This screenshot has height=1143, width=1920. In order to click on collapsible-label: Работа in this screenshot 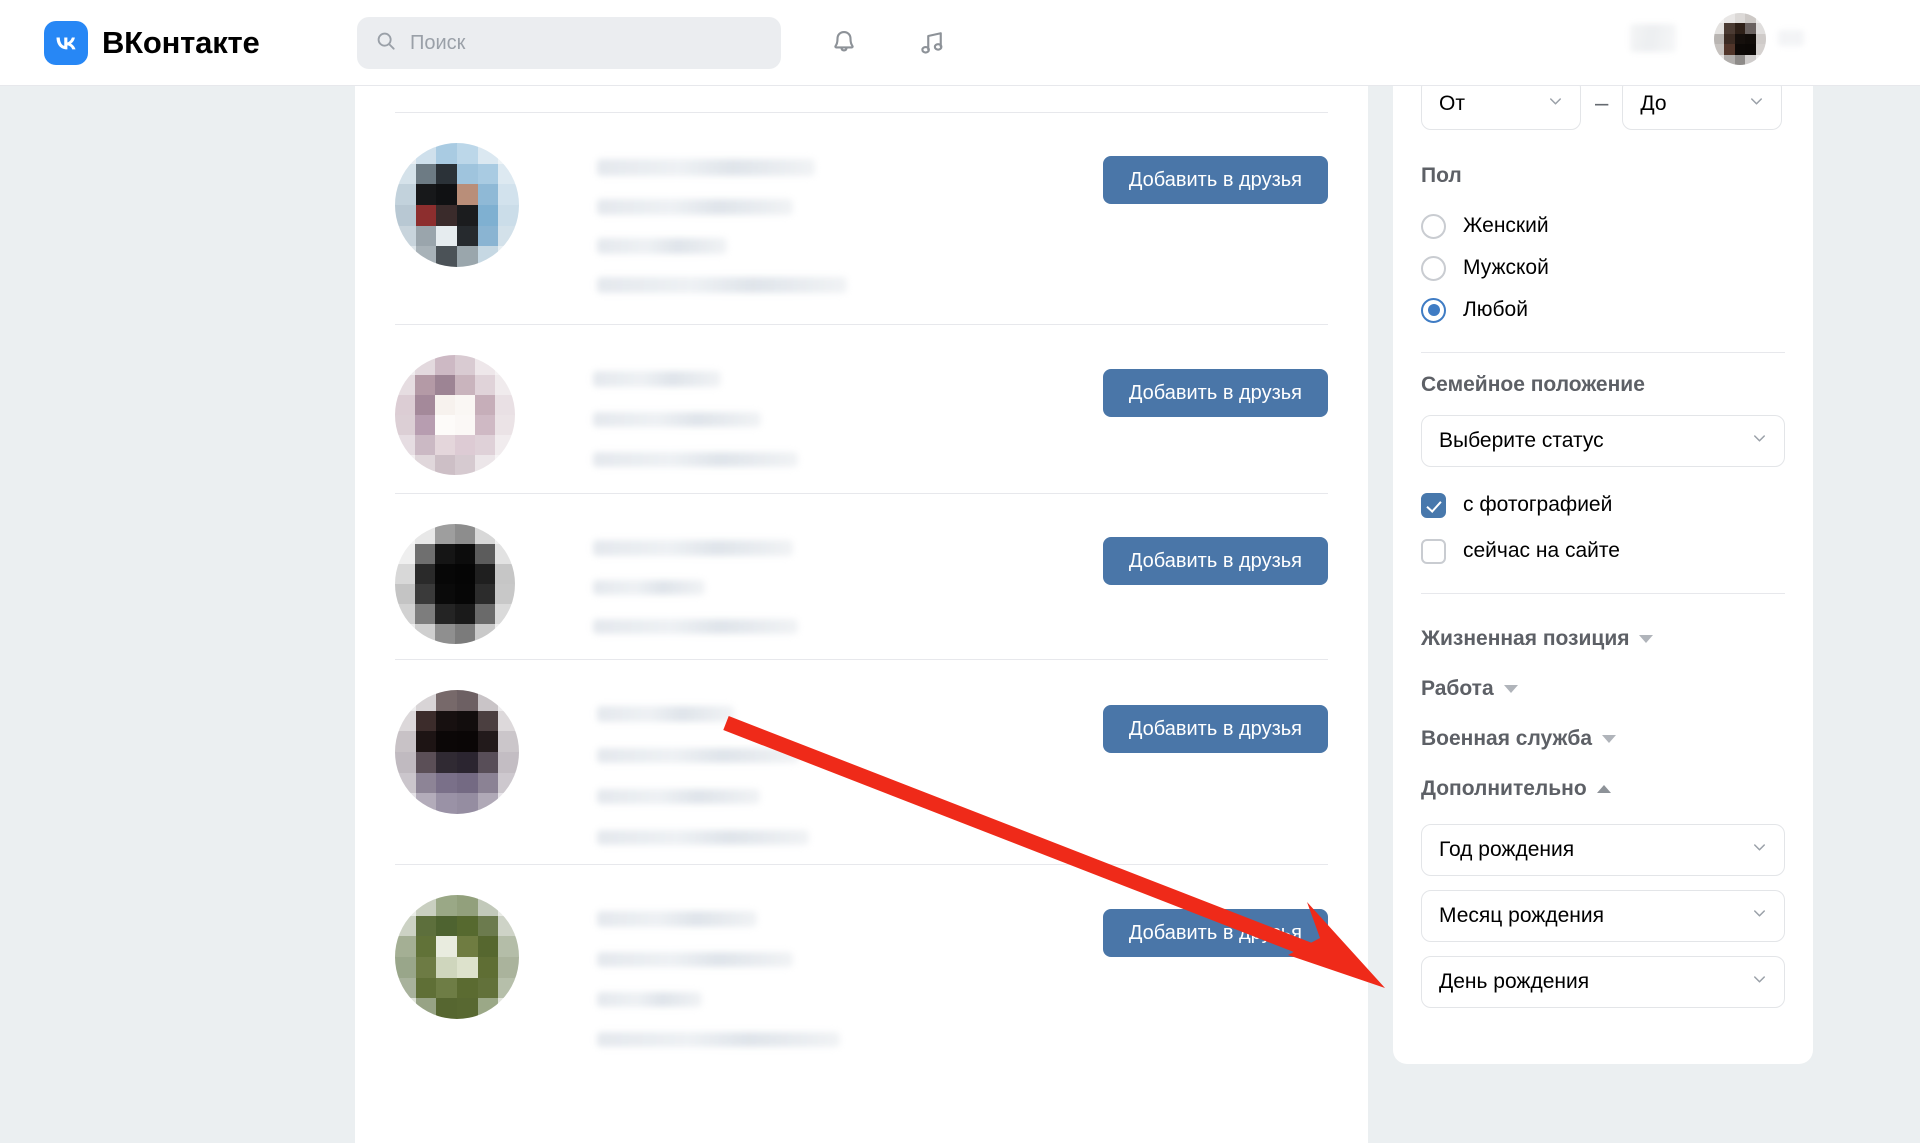, I will do `click(1457, 688)`.